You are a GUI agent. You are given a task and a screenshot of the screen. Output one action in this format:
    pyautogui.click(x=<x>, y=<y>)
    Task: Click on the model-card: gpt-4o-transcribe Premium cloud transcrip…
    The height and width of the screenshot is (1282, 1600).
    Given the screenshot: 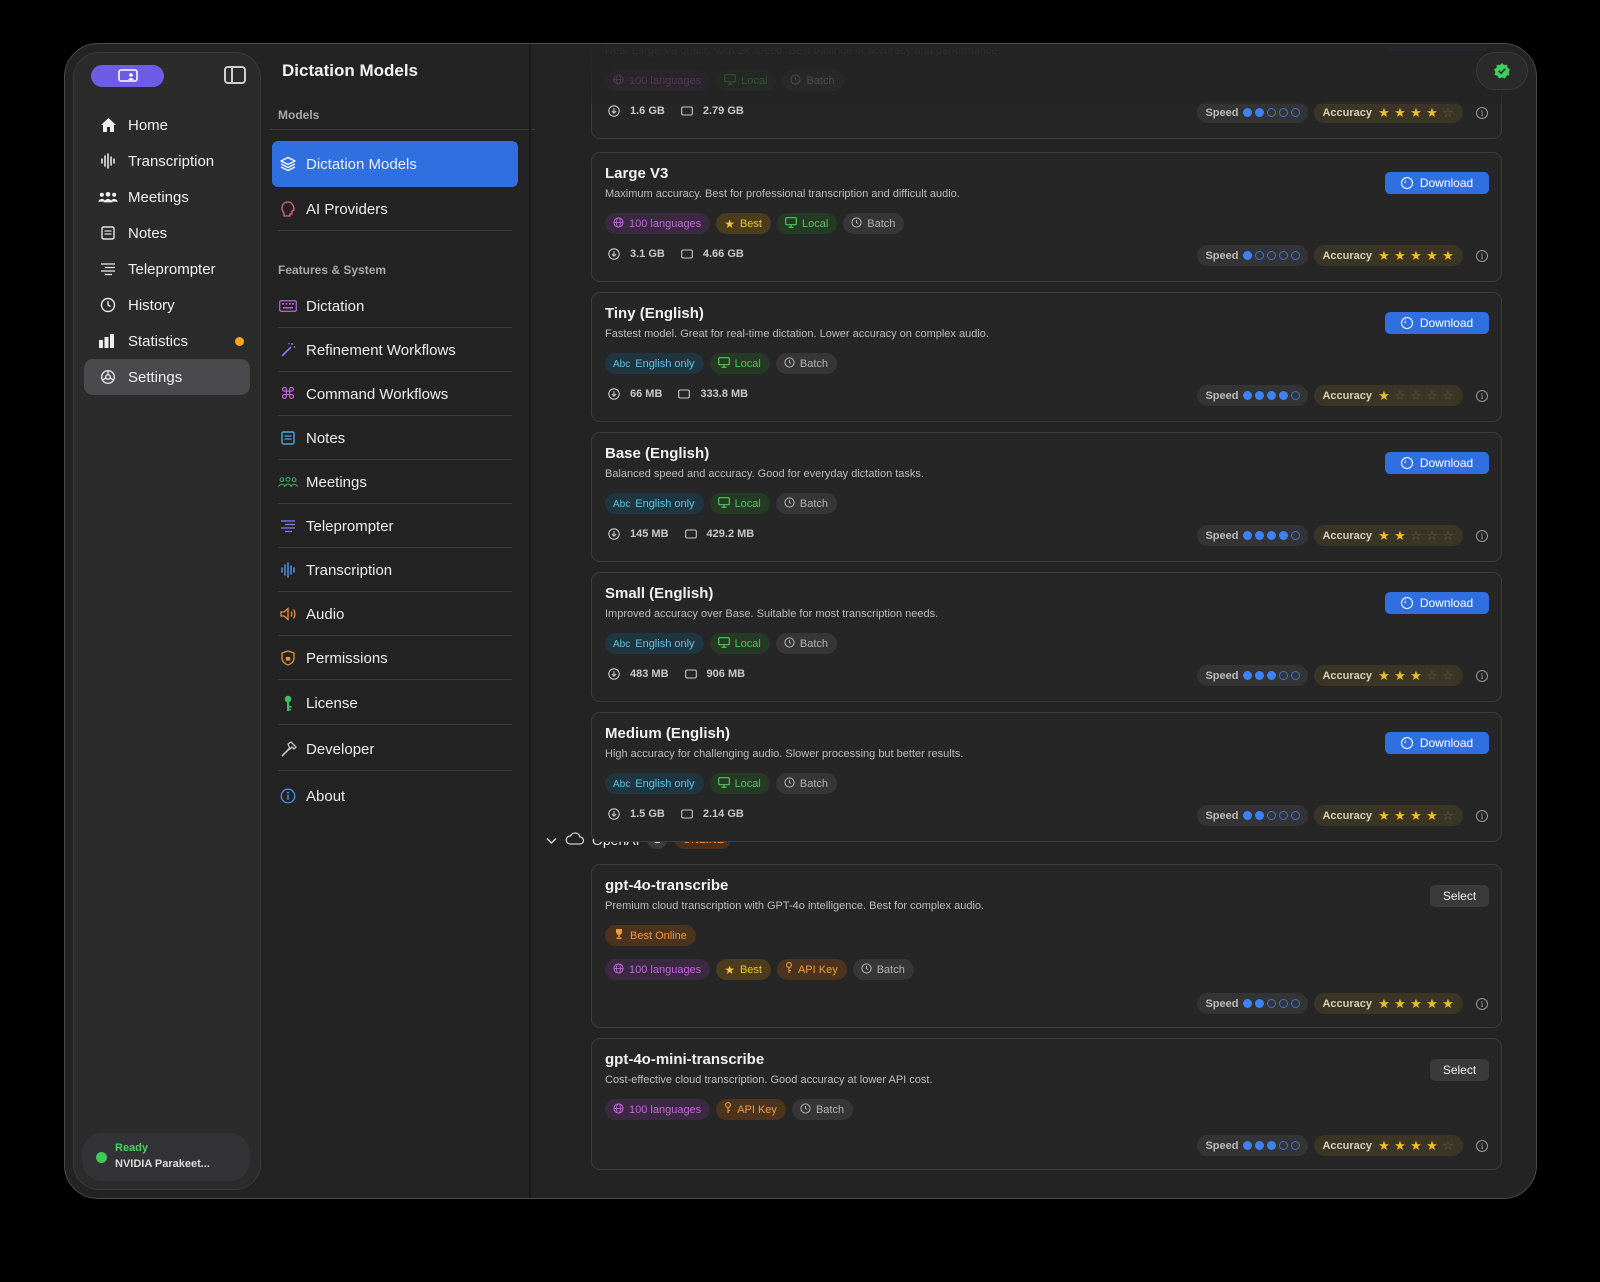 What is the action you would take?
    pyautogui.click(x=1046, y=946)
    